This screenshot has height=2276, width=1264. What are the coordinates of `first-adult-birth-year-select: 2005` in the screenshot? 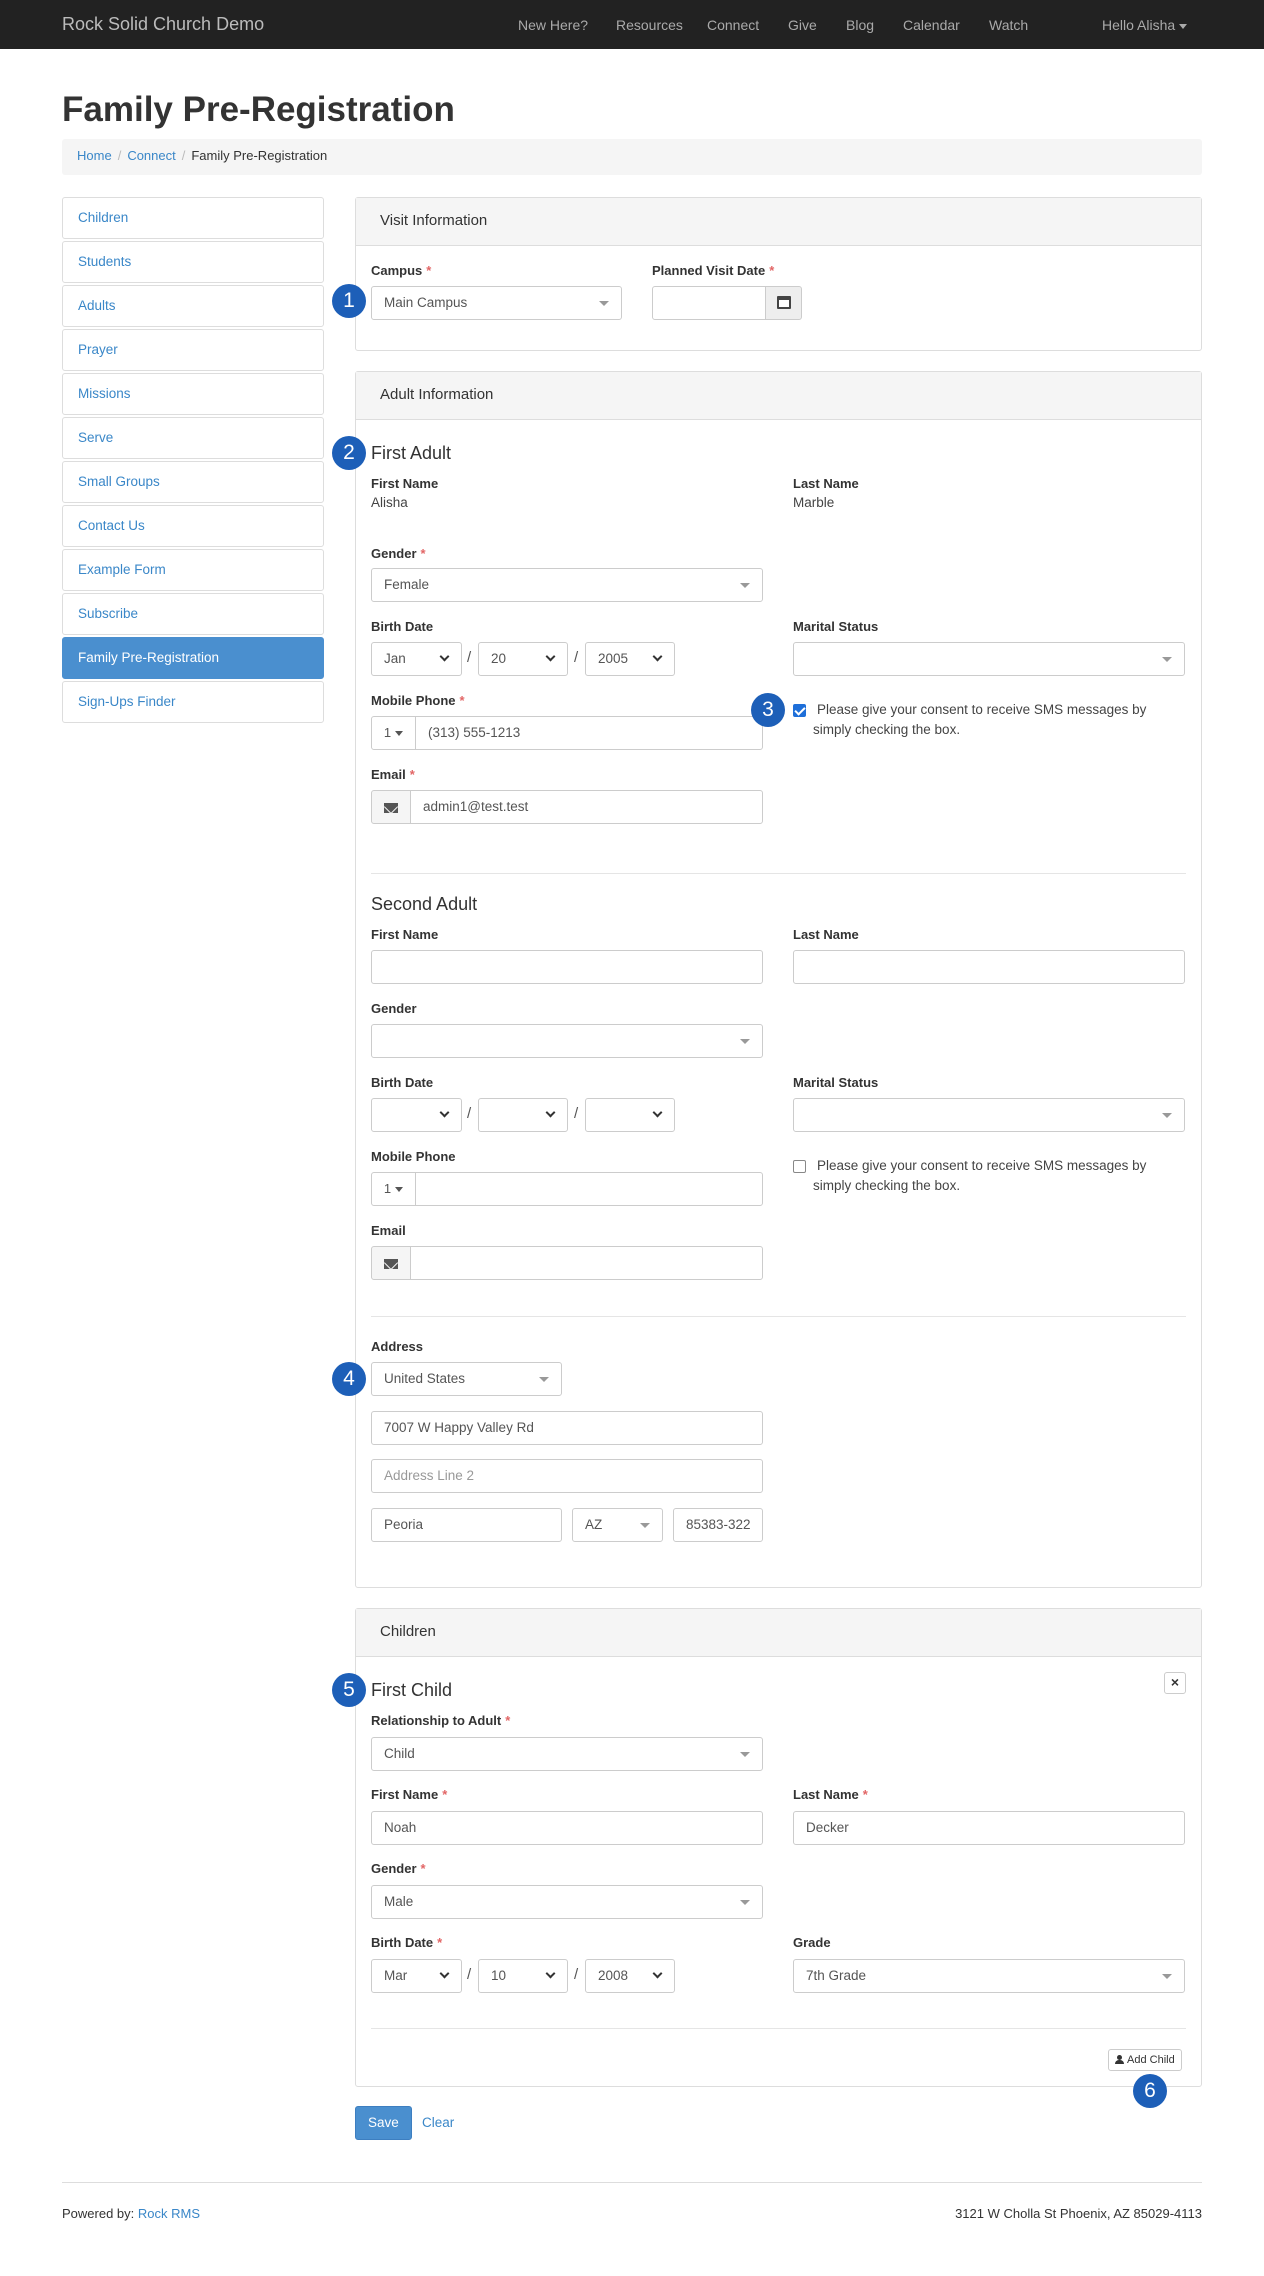 It's located at (630, 659).